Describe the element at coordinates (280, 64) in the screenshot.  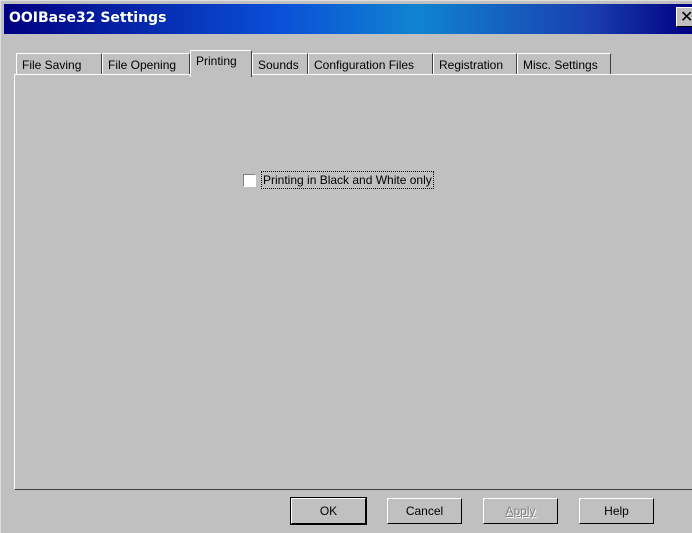
I see `tab-sounds: Sounds` at that location.